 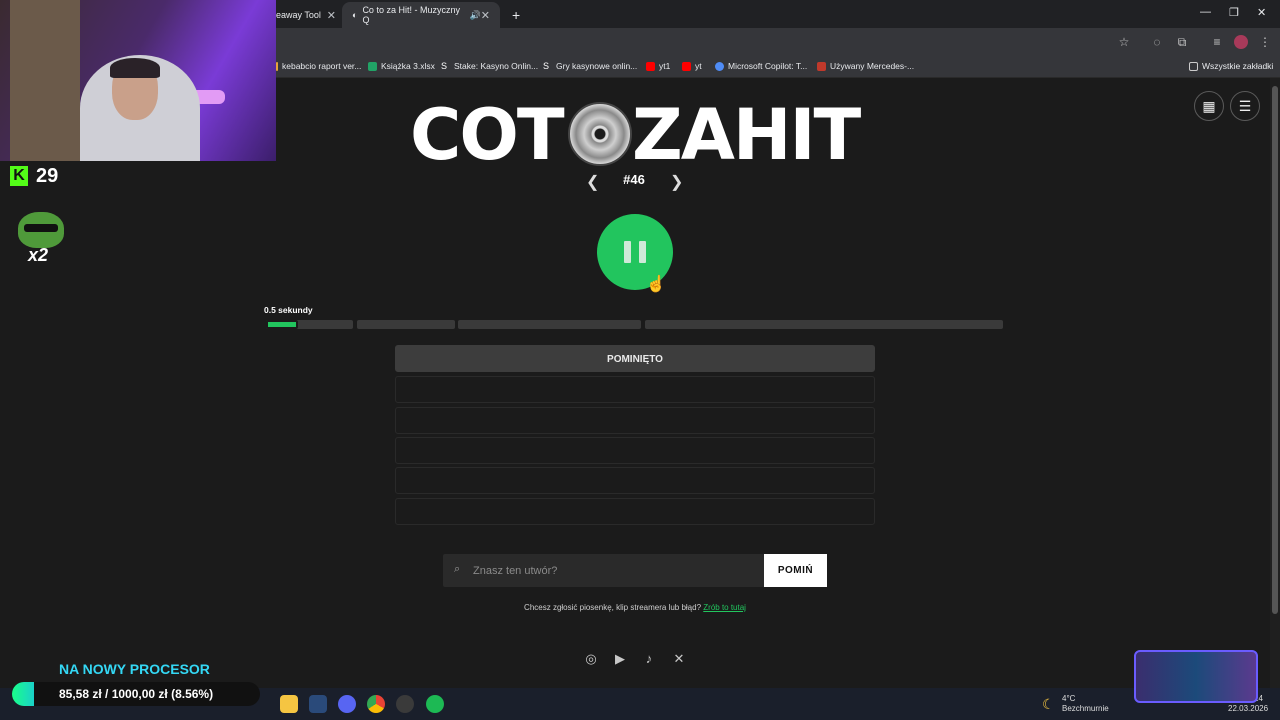 What do you see at coordinates (376, 704) in the screenshot?
I see `chrome-icon` at bounding box center [376, 704].